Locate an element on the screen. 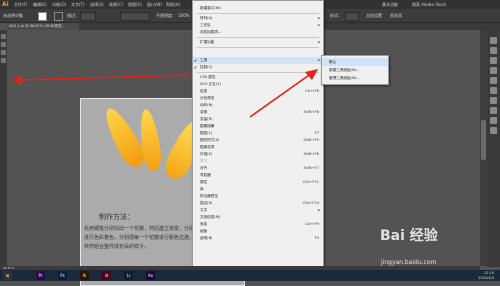 The height and width of the screenshot is (286, 500). workspace-switcher: 基本功能 is located at coordinates (390, 5).